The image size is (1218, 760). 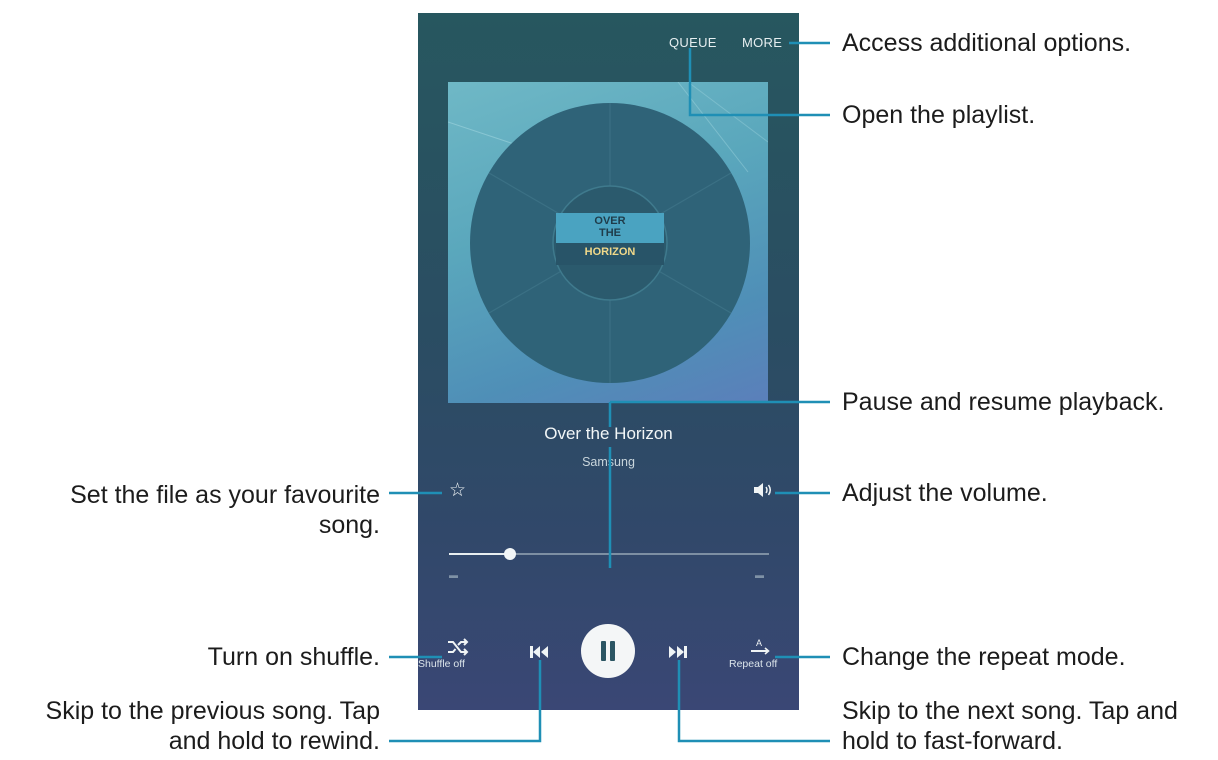 I want to click on queue-button: QUEUE, so click(x=693, y=42).